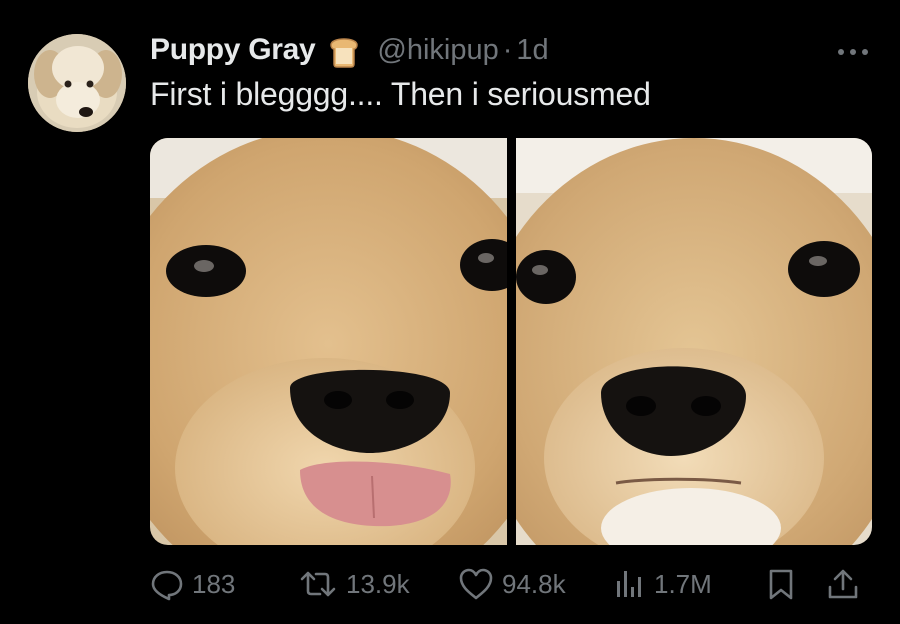  I want to click on bread-icon, so click(344, 50).